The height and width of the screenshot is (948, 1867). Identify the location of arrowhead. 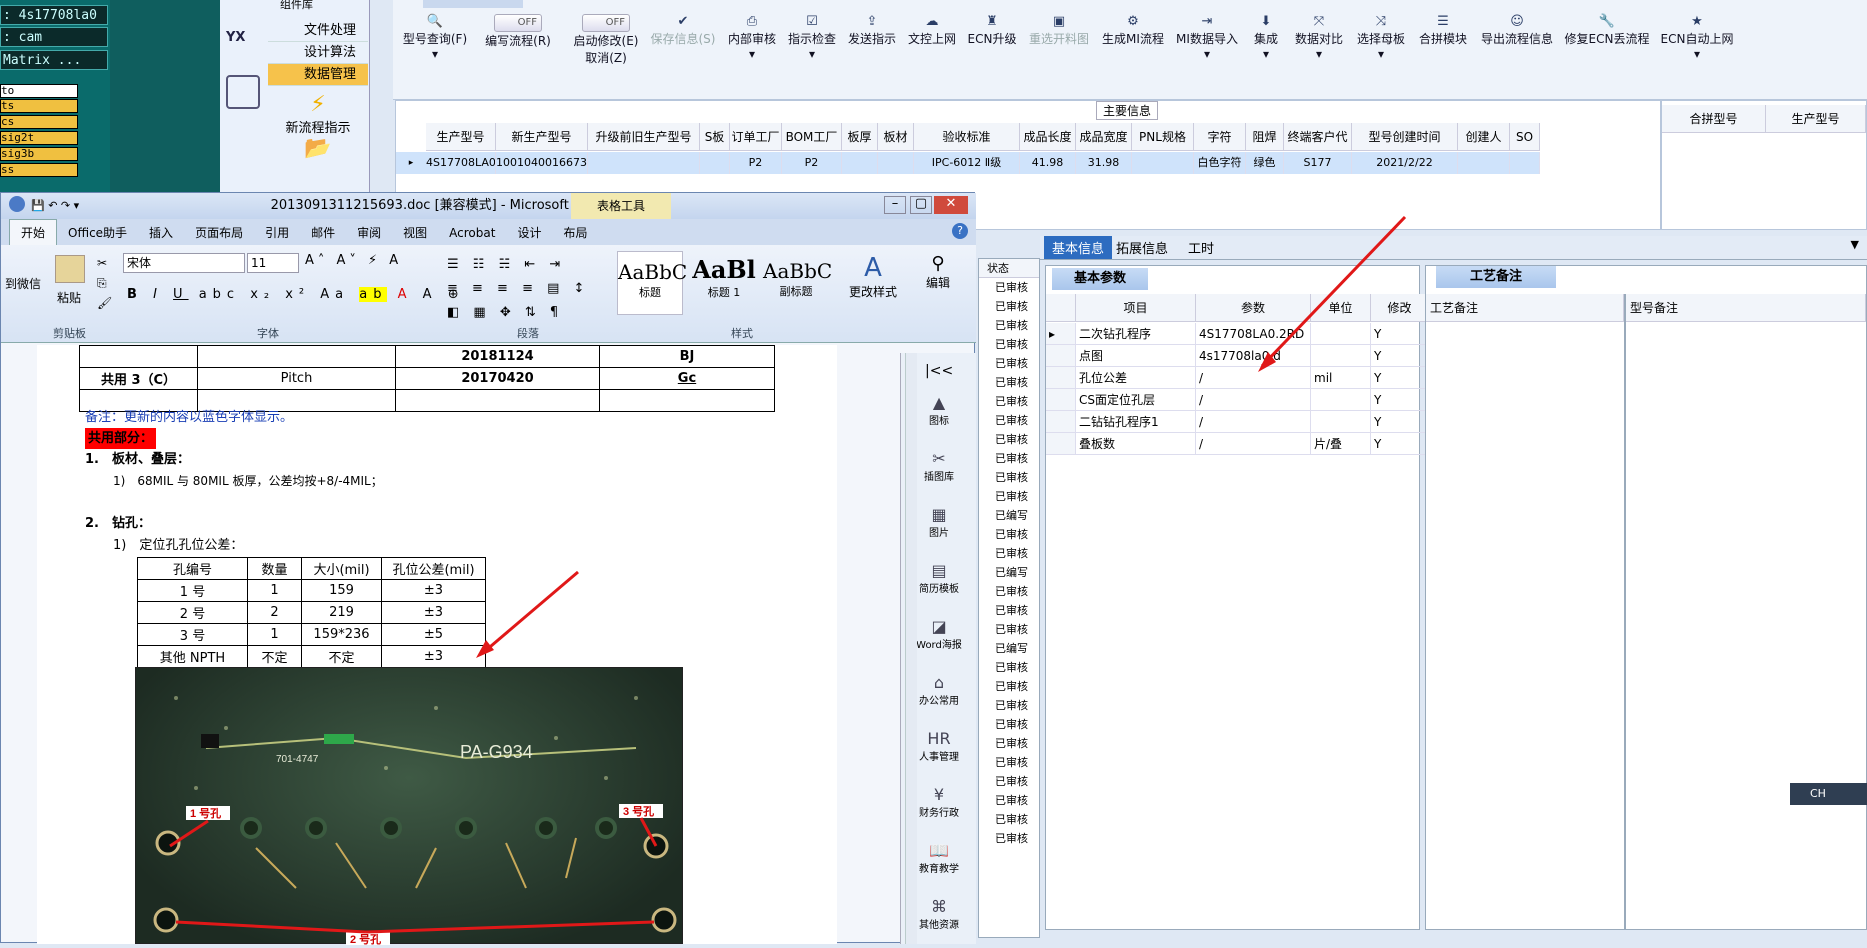
(485, 649).